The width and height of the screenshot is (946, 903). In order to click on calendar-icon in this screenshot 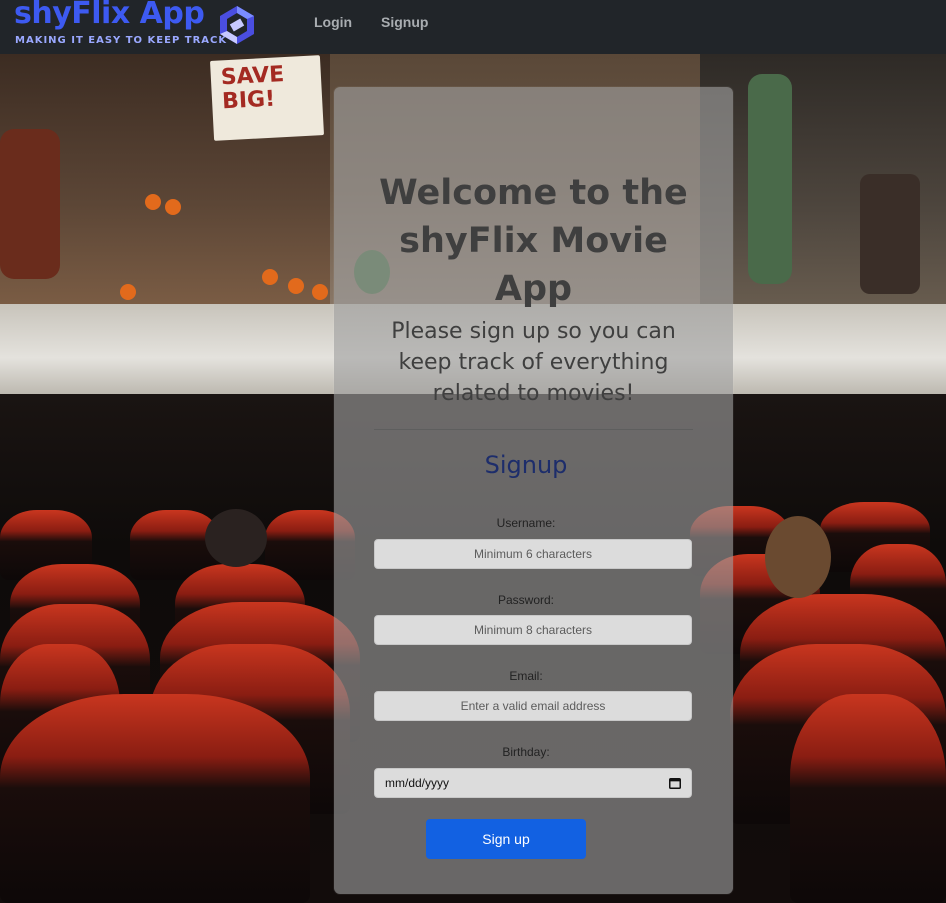, I will do `click(675, 783)`.